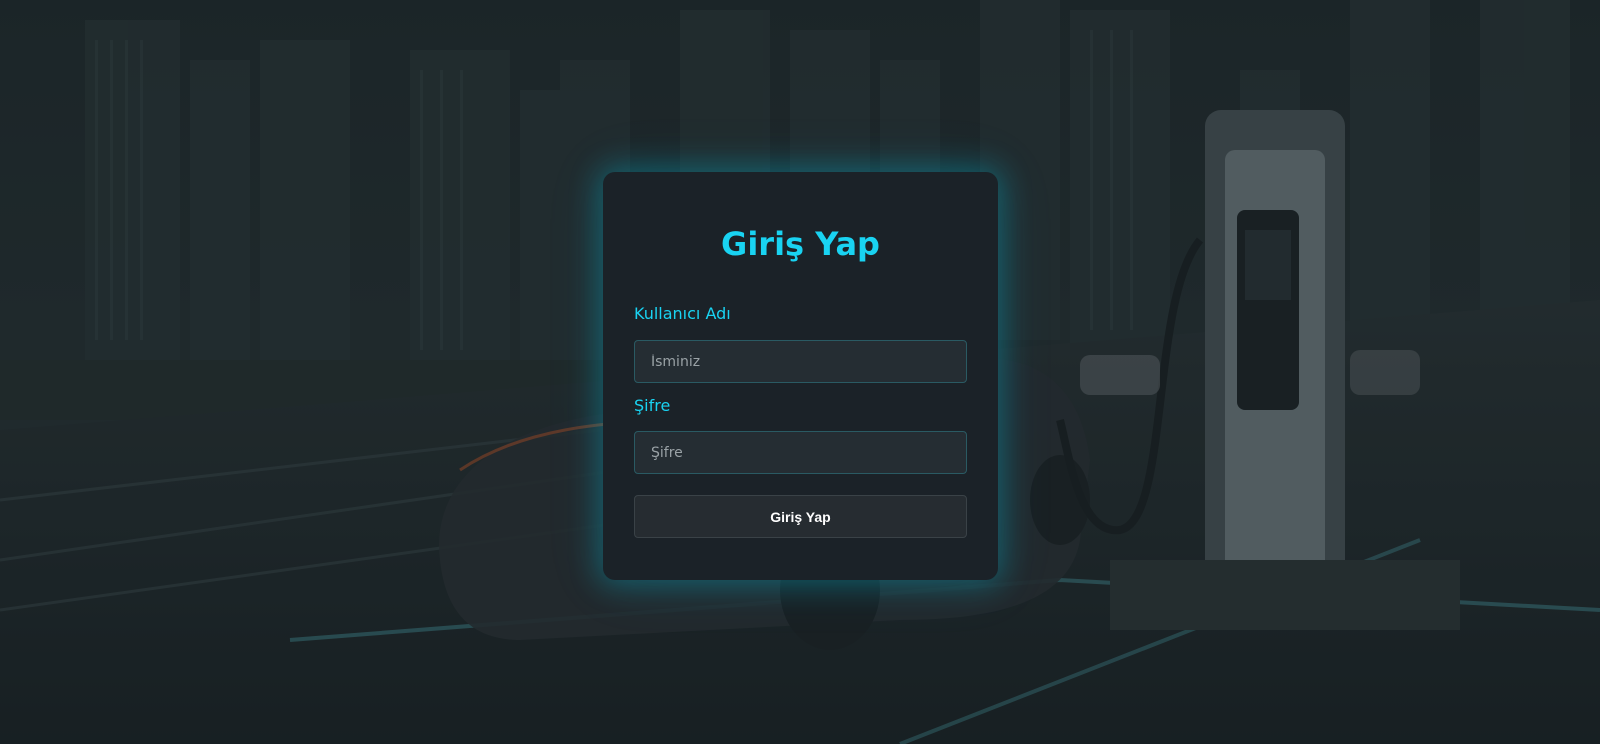 Image resolution: width=1600 pixels, height=744 pixels. Describe the element at coordinates (800, 244) in the screenshot. I see `login-title: Giriş Yap` at that location.